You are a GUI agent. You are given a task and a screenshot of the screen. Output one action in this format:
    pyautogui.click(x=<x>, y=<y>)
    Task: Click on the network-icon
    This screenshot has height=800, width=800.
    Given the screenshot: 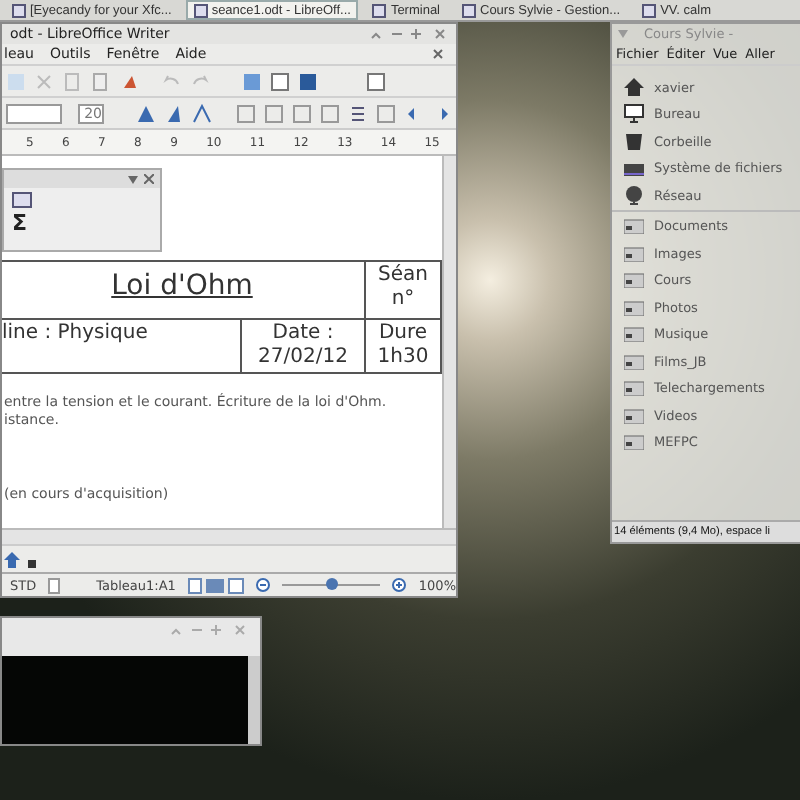 What is the action you would take?
    pyautogui.click(x=634, y=195)
    